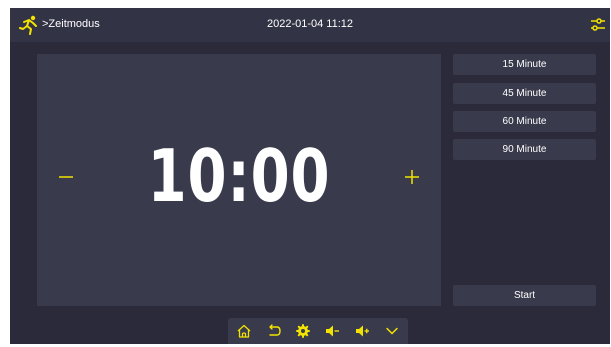  Describe the element at coordinates (303, 331) in the screenshot. I see `settings-icon` at that location.